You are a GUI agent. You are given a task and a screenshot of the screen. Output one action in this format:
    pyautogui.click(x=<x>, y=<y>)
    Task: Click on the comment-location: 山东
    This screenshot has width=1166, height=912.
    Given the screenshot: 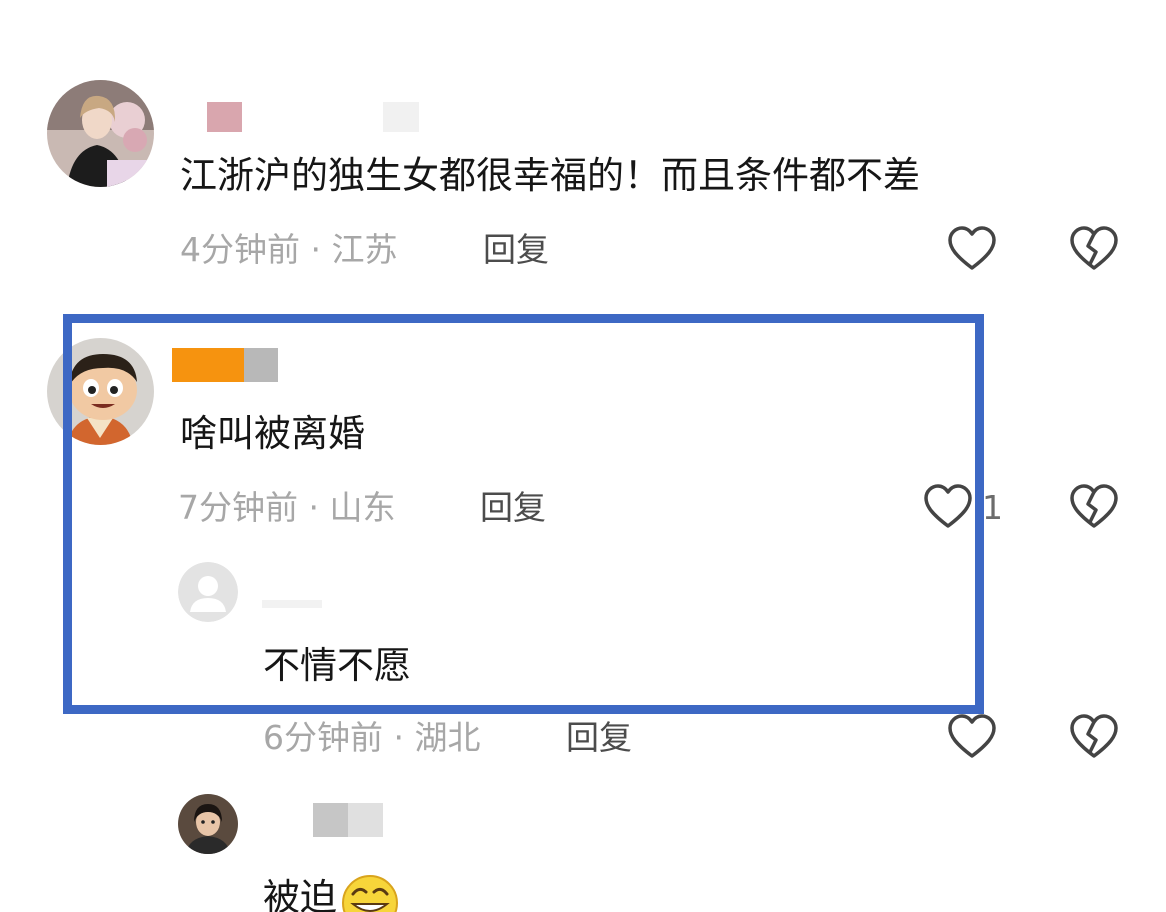 What is the action you would take?
    pyautogui.click(x=362, y=507)
    